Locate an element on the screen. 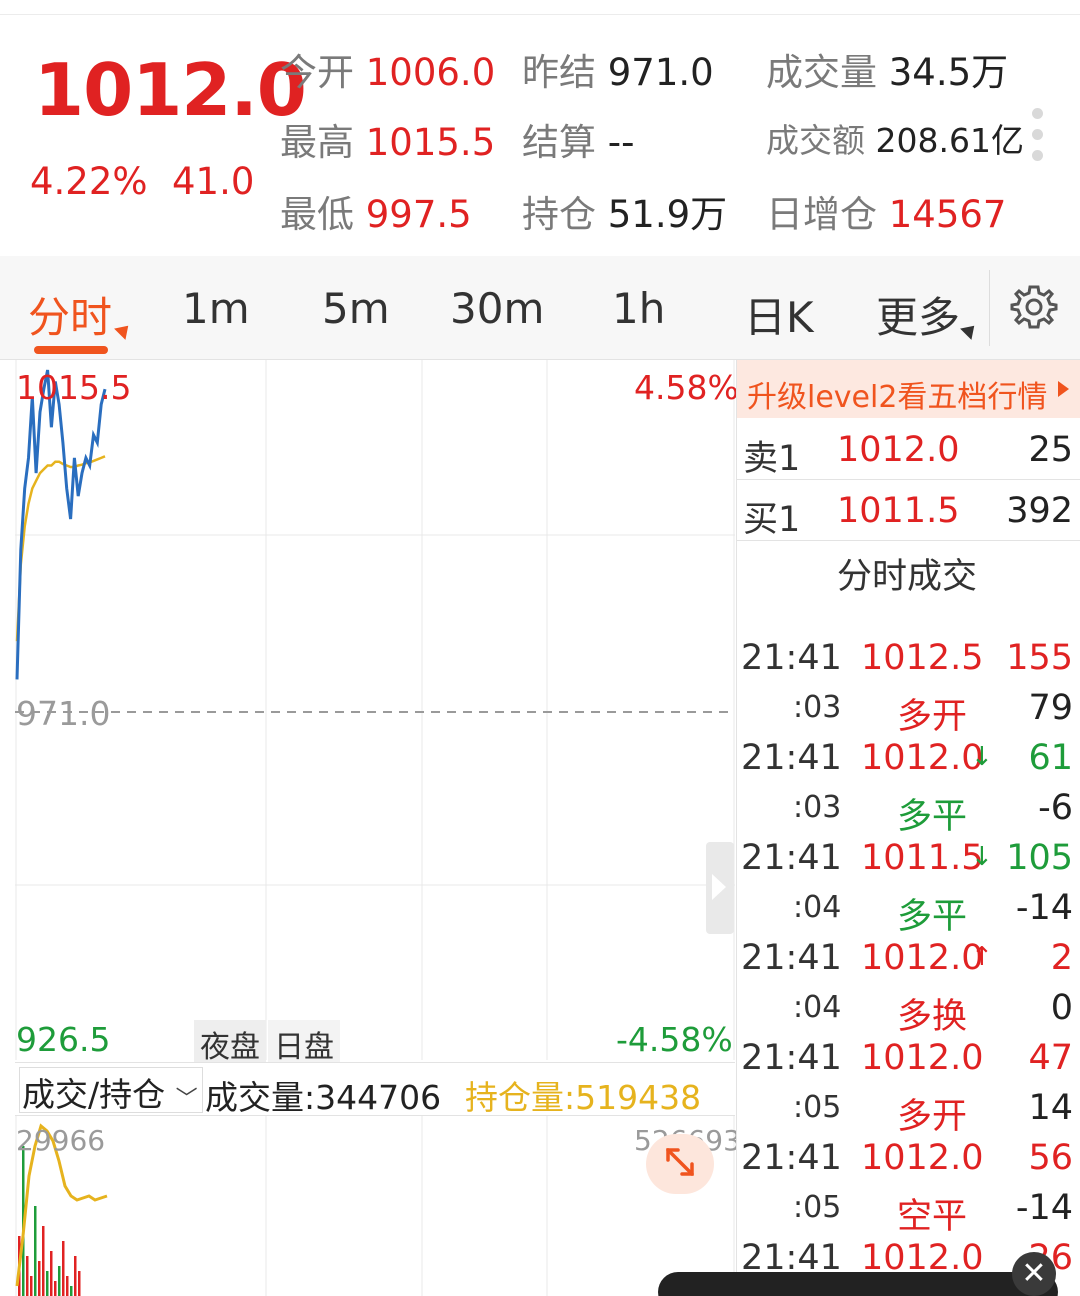 The height and width of the screenshot is (1296, 1080). tick-row: 21:41 1012.0 ↓ 61 is located at coordinates (908, 755).